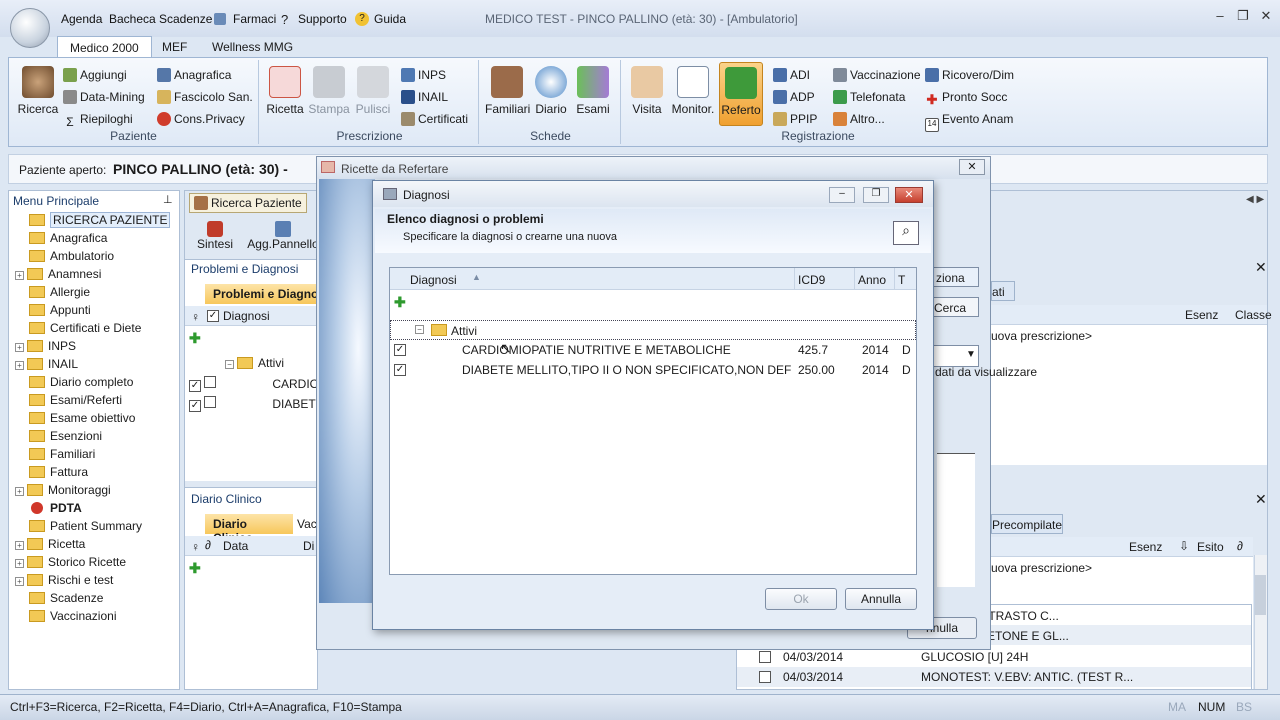 This screenshot has height=720, width=1280. What do you see at coordinates (653, 330) in the screenshot?
I see `attivi-folder-row: − Attivi` at bounding box center [653, 330].